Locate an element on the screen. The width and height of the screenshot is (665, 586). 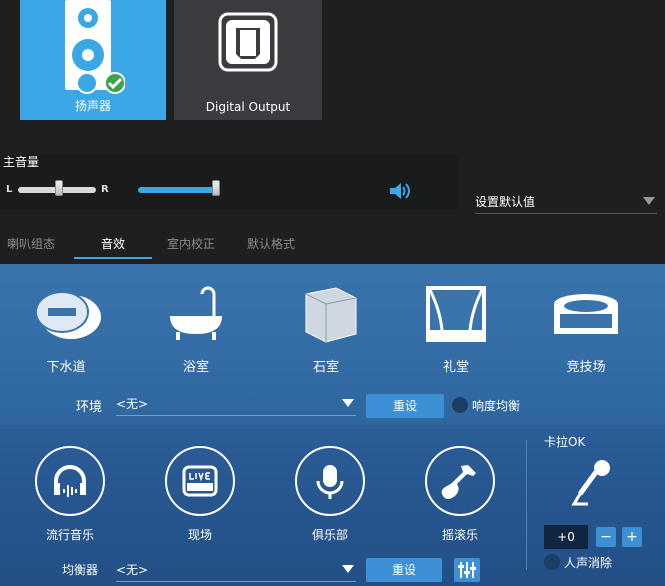
karaoke-minus-button: − is located at coordinates (606, 537).